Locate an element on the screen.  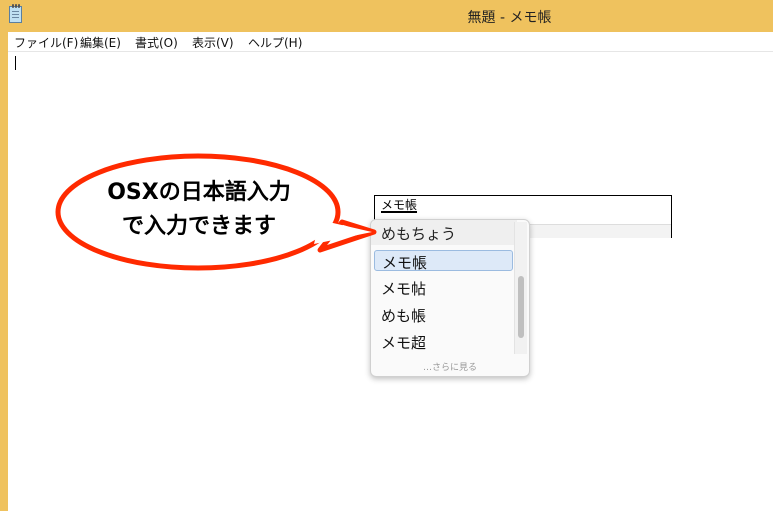
ime-composition-text: メモ帳 is located at coordinates (399, 205).